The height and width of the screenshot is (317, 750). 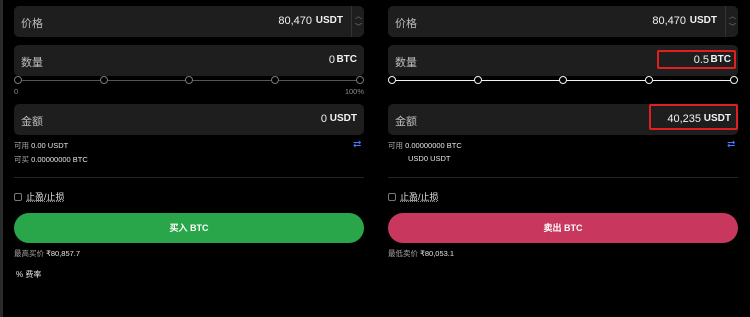 I want to click on buy-price-field: 价格 80,470 USDT ︿ ﹀, so click(x=189, y=21).